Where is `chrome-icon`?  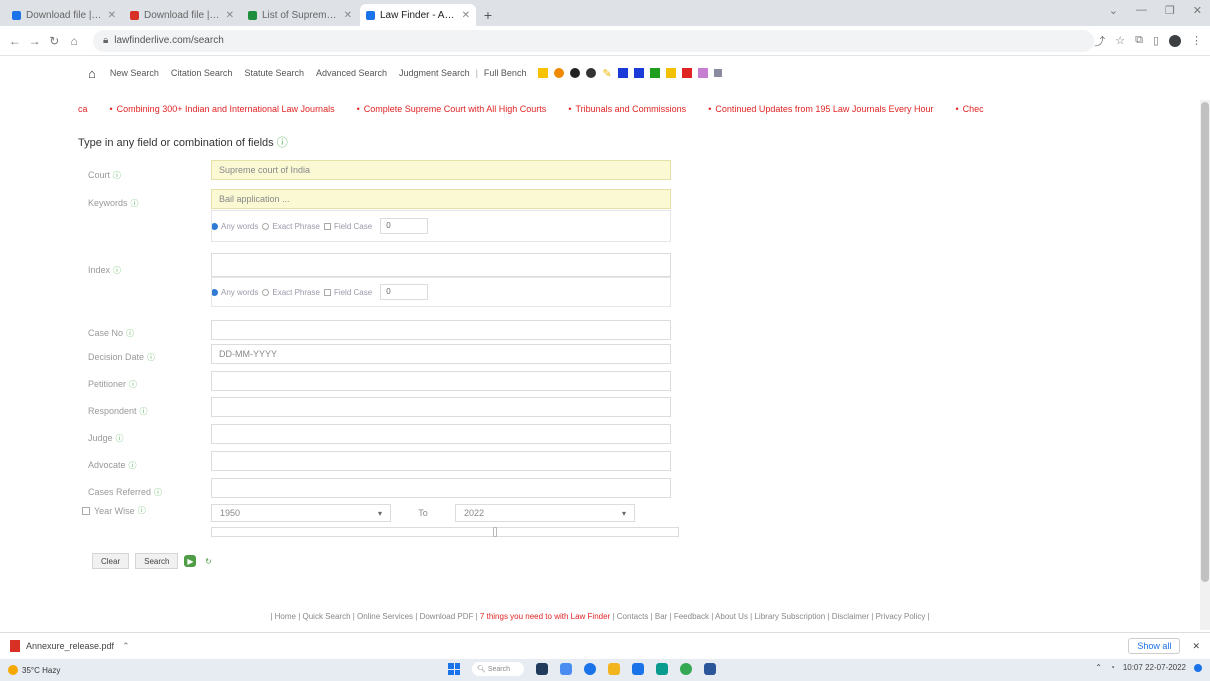
chrome-icon is located at coordinates (686, 669).